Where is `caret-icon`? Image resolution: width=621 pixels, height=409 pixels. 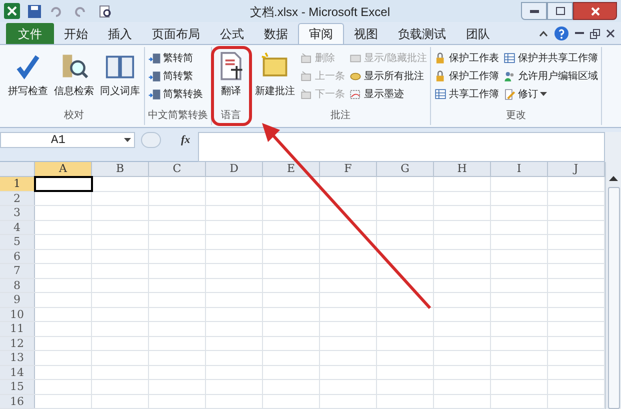
caret-icon is located at coordinates (543, 94).